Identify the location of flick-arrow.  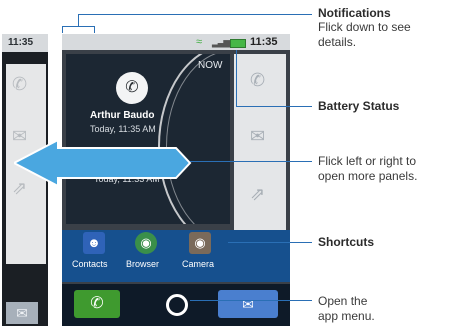
(103, 163).